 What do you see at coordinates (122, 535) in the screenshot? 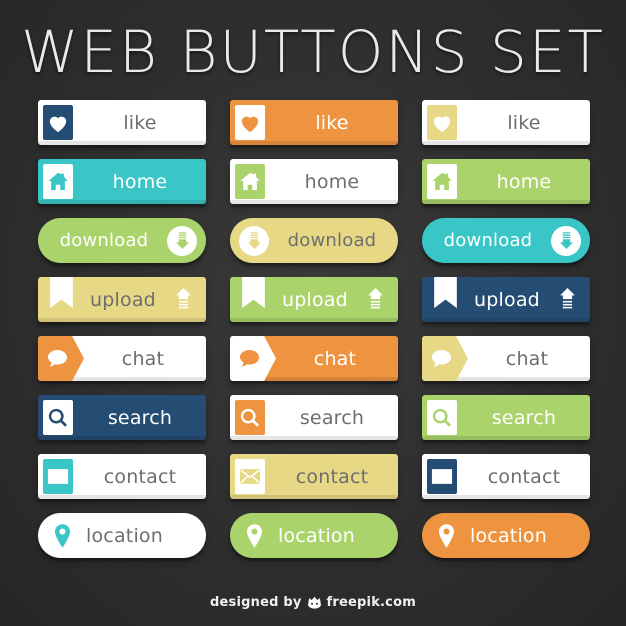
I see `location-button-1: location` at bounding box center [122, 535].